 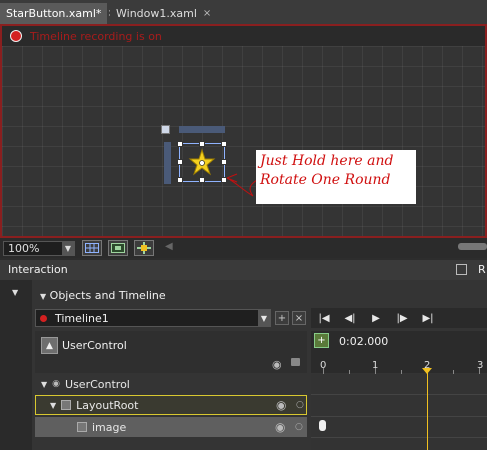 What do you see at coordinates (171, 384) in the screenshot?
I see `tree-item-usercontrol: ▼ ◉ UserControl` at bounding box center [171, 384].